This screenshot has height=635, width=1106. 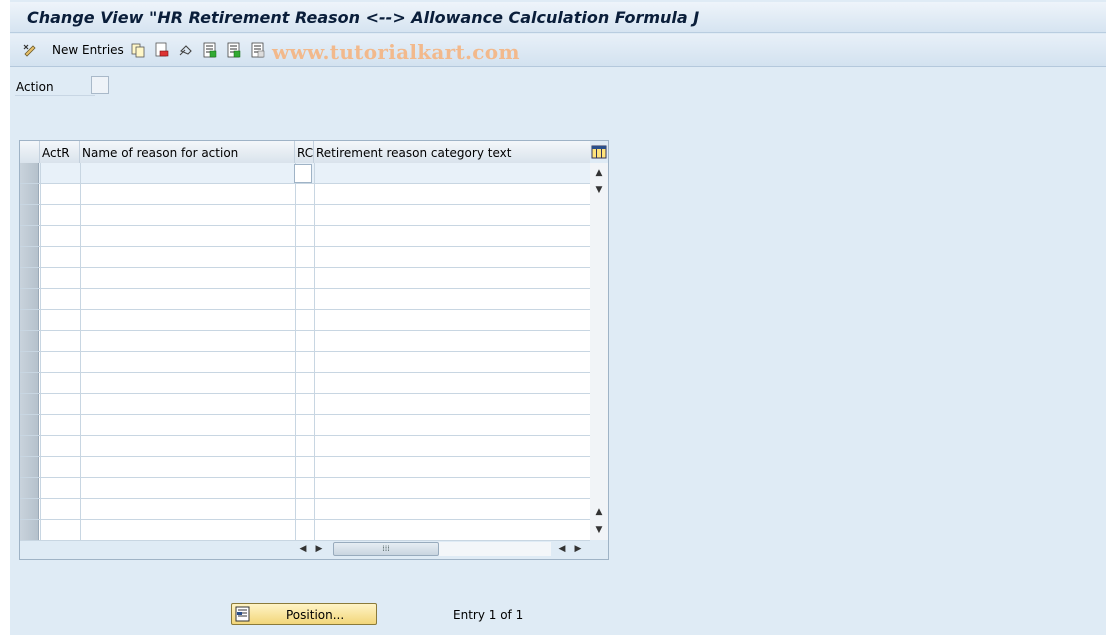 What do you see at coordinates (60, 152) in the screenshot?
I see `column-header-actr: ActR` at bounding box center [60, 152].